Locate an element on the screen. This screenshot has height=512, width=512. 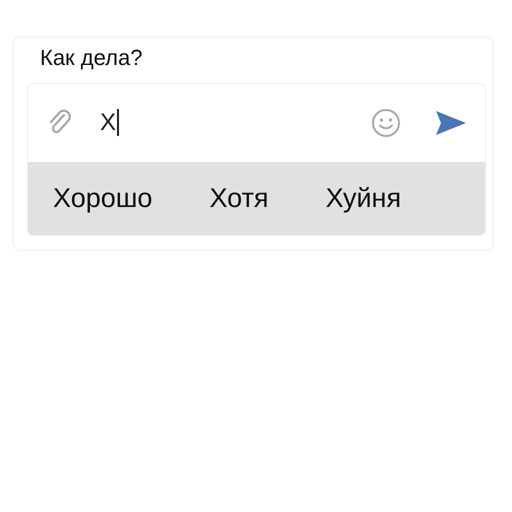
suggestion-item: Хуйня is located at coordinates (364, 198).